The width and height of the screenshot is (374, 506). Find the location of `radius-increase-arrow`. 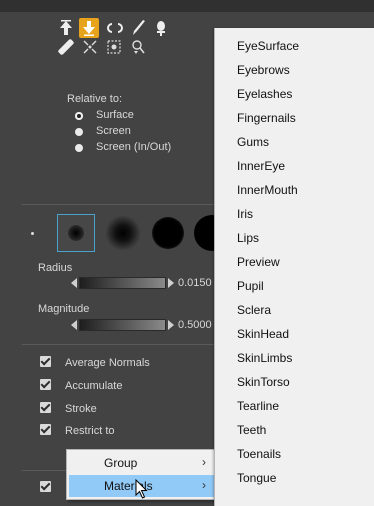

radius-increase-arrow is located at coordinates (171, 283).